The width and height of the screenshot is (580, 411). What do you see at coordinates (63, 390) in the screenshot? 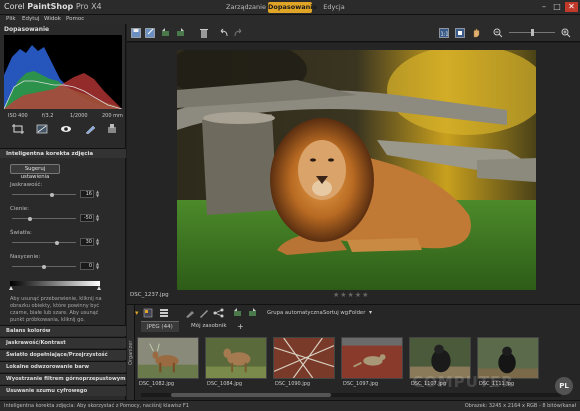
I see `section-noise-removal: Usuwanie szumu cyfrowego` at bounding box center [63, 390].